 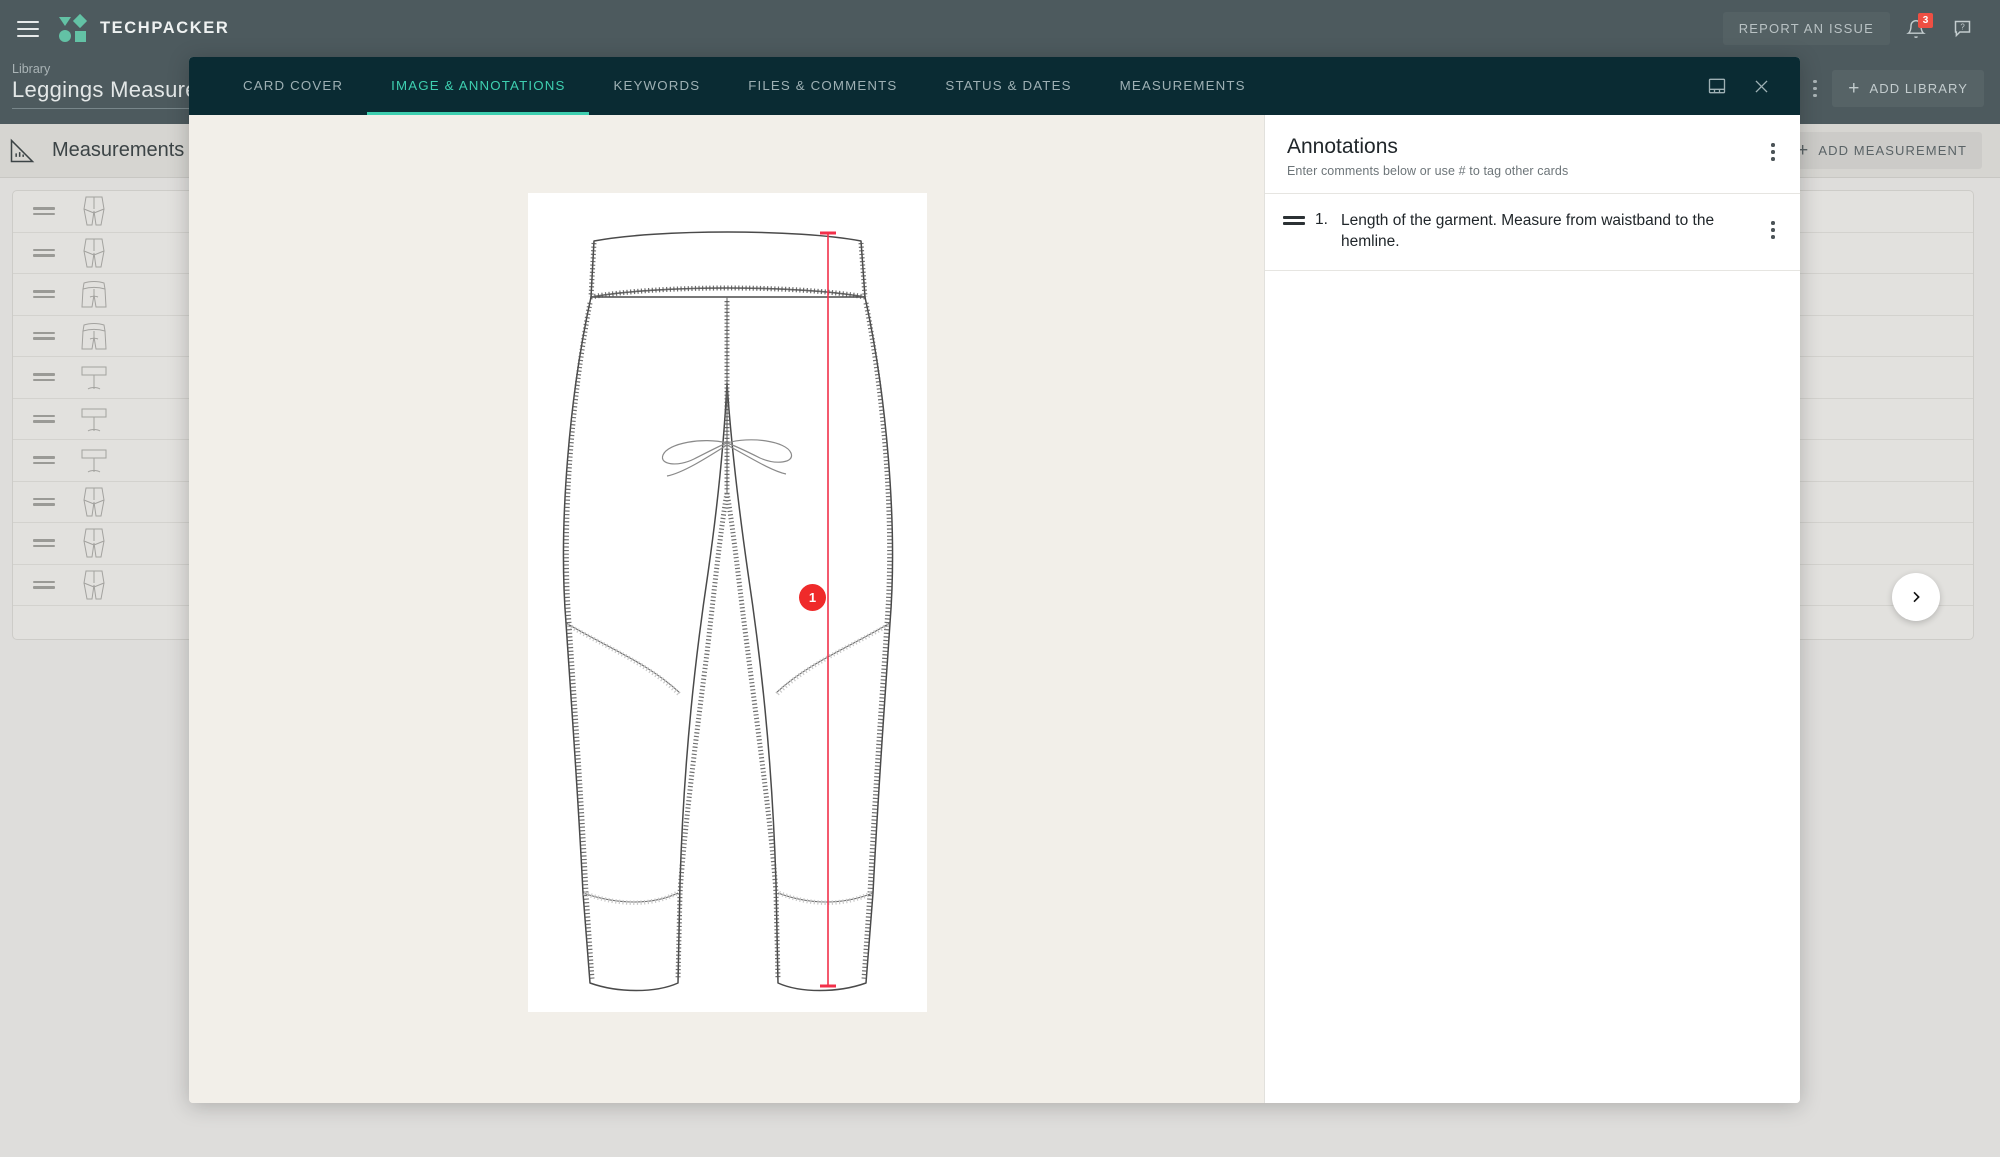 What do you see at coordinates (728, 611) in the screenshot?
I see `leggings-technical-flat` at bounding box center [728, 611].